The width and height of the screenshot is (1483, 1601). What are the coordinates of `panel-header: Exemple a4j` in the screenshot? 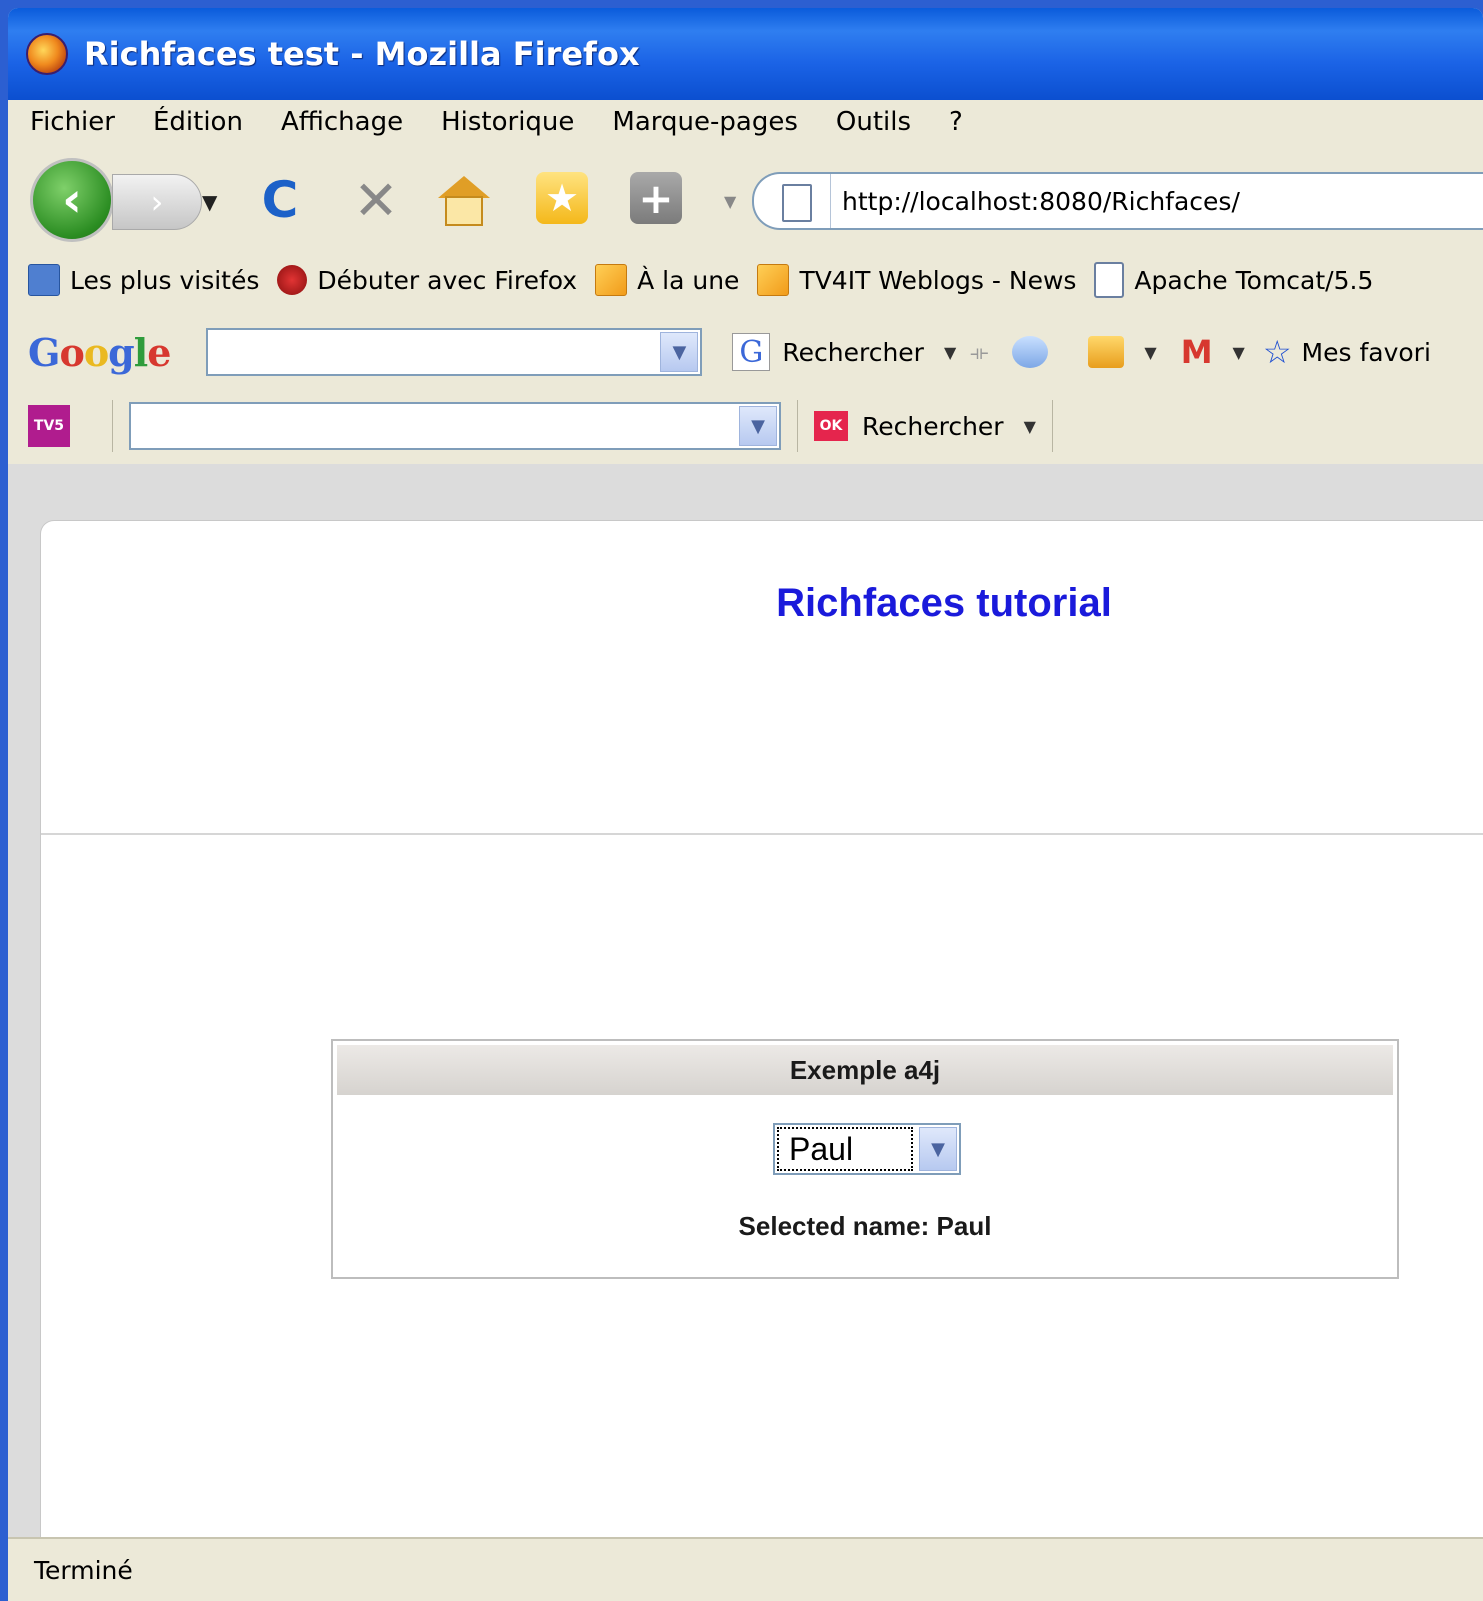 It's located at (865, 1070).